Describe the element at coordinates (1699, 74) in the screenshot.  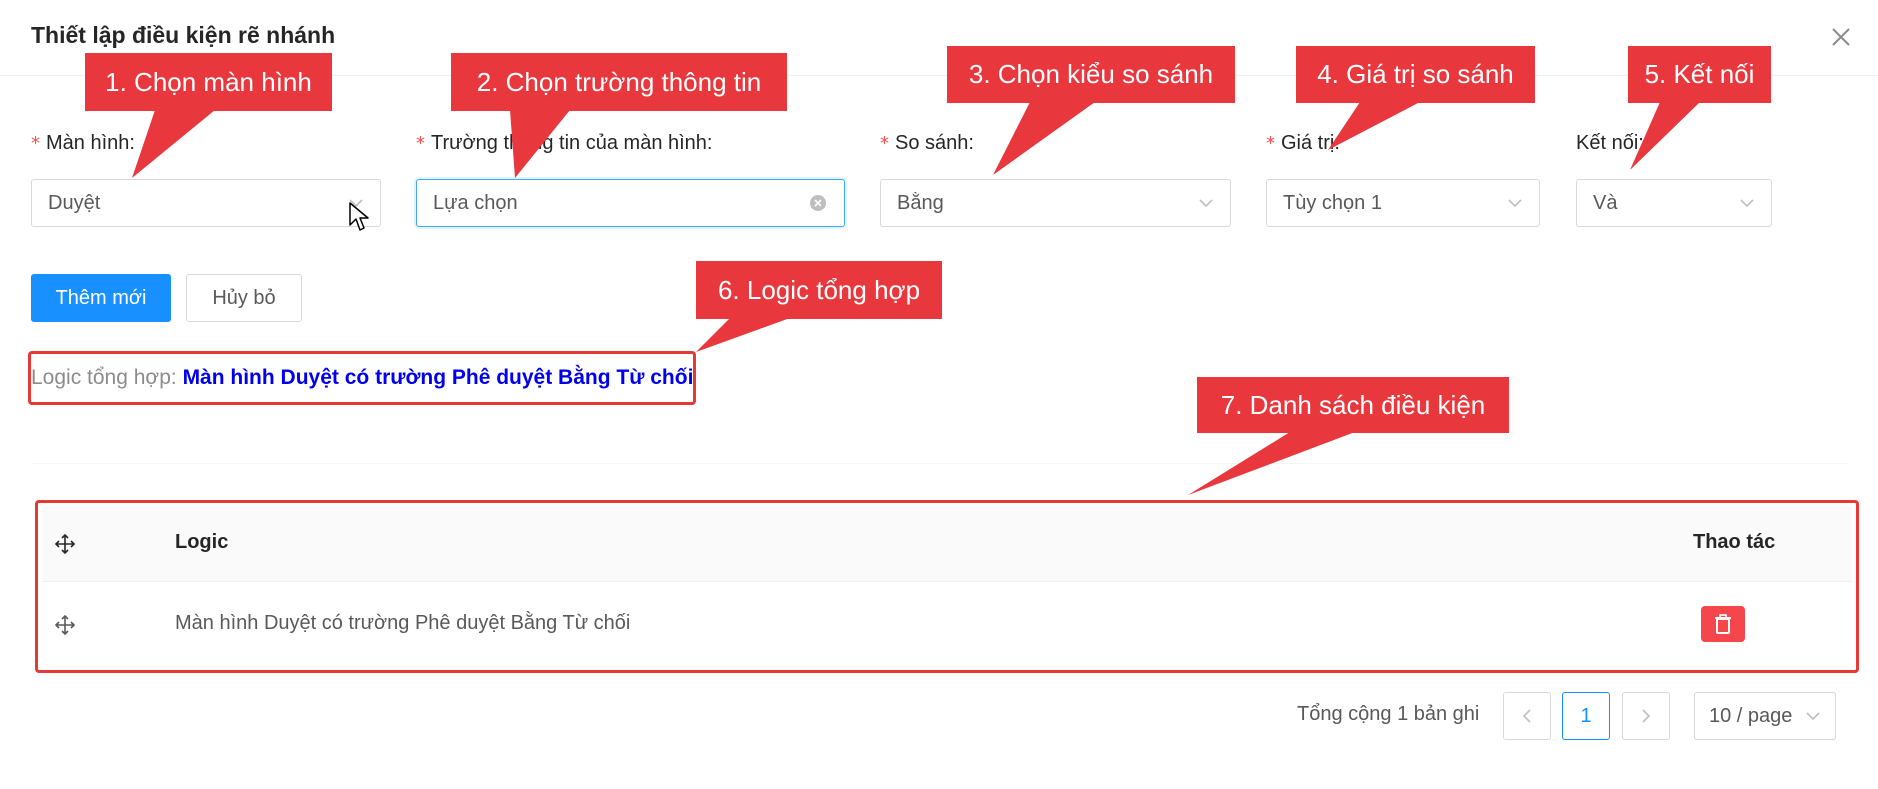
I see `callout-5: 5. Kết nối` at that location.